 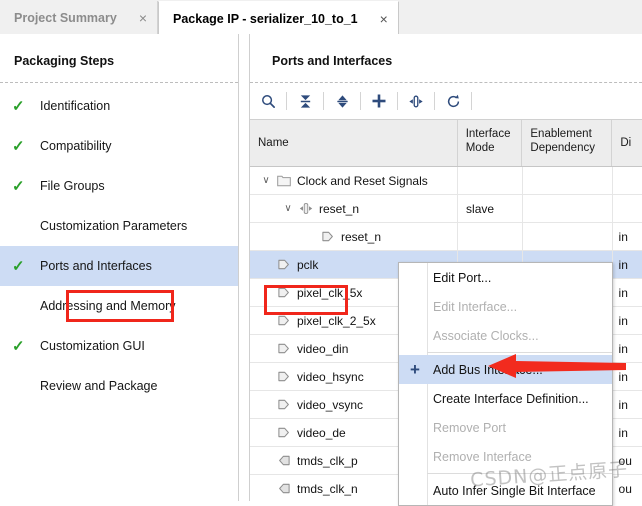 What do you see at coordinates (114, 226) in the screenshot?
I see `sidebar-item-label: Customization Parameters` at bounding box center [114, 226].